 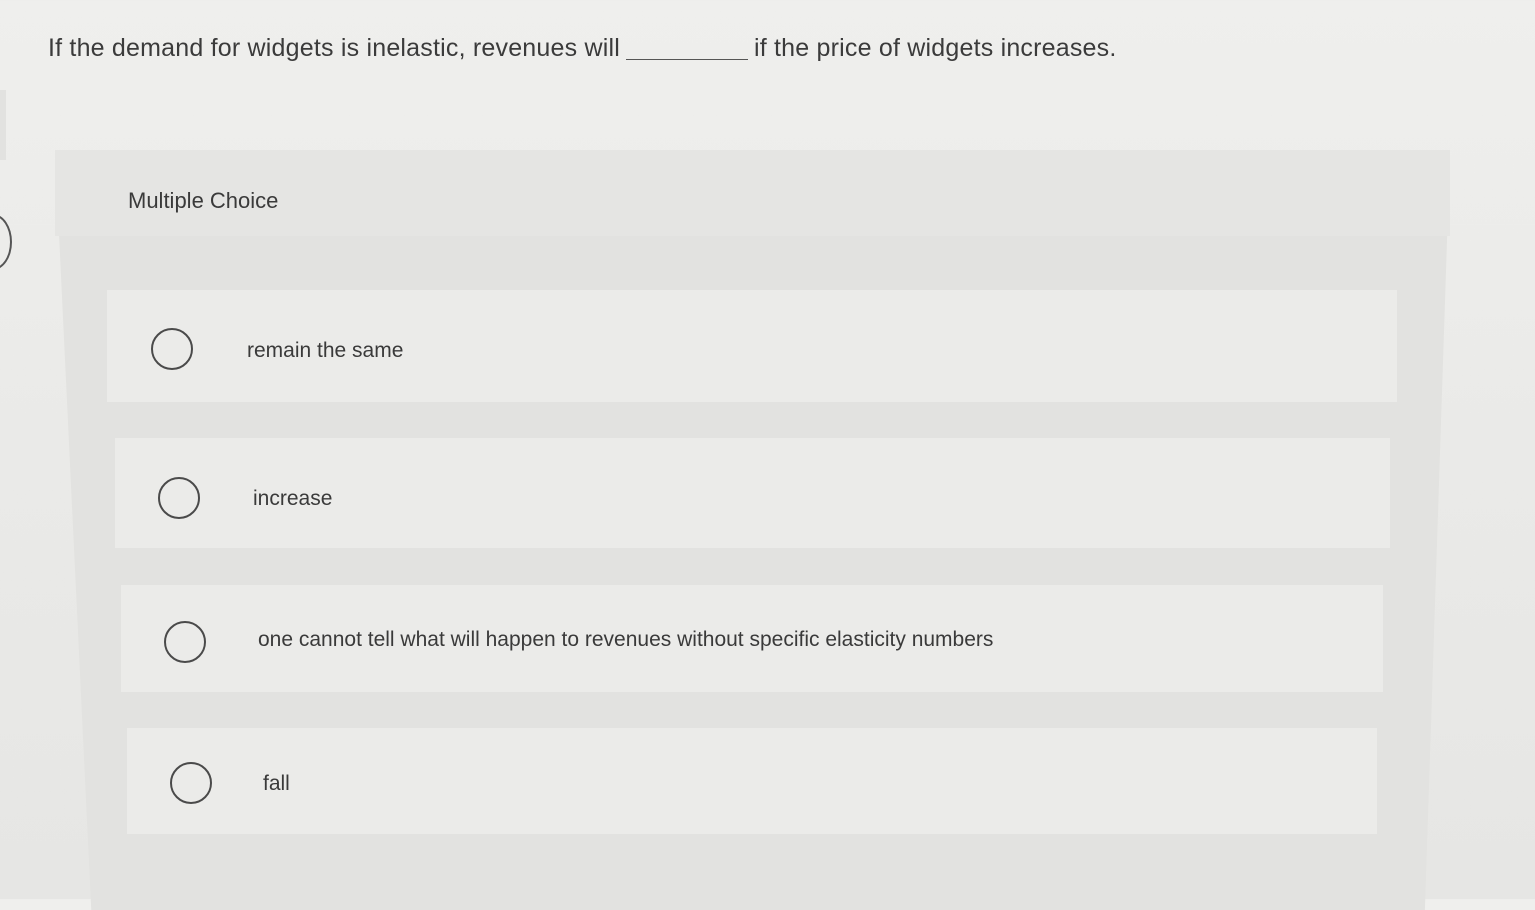 I want to click on partial-circle-button, so click(x=6, y=242).